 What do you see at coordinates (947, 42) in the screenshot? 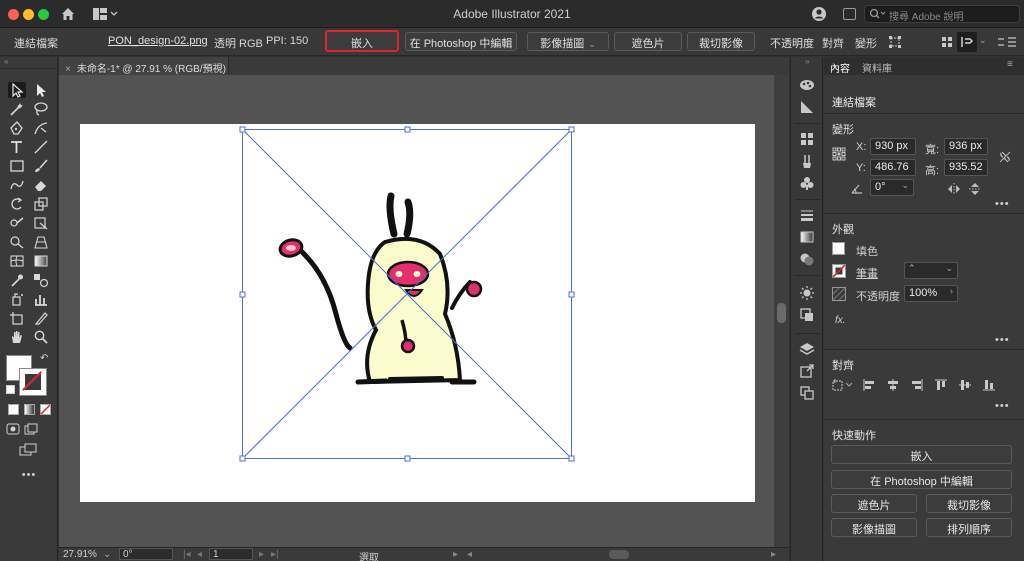
I see `arrange-docs-icon` at bounding box center [947, 42].